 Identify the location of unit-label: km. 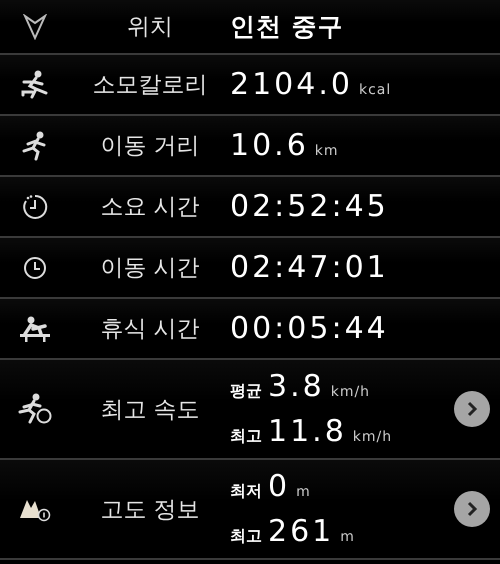
(326, 151).